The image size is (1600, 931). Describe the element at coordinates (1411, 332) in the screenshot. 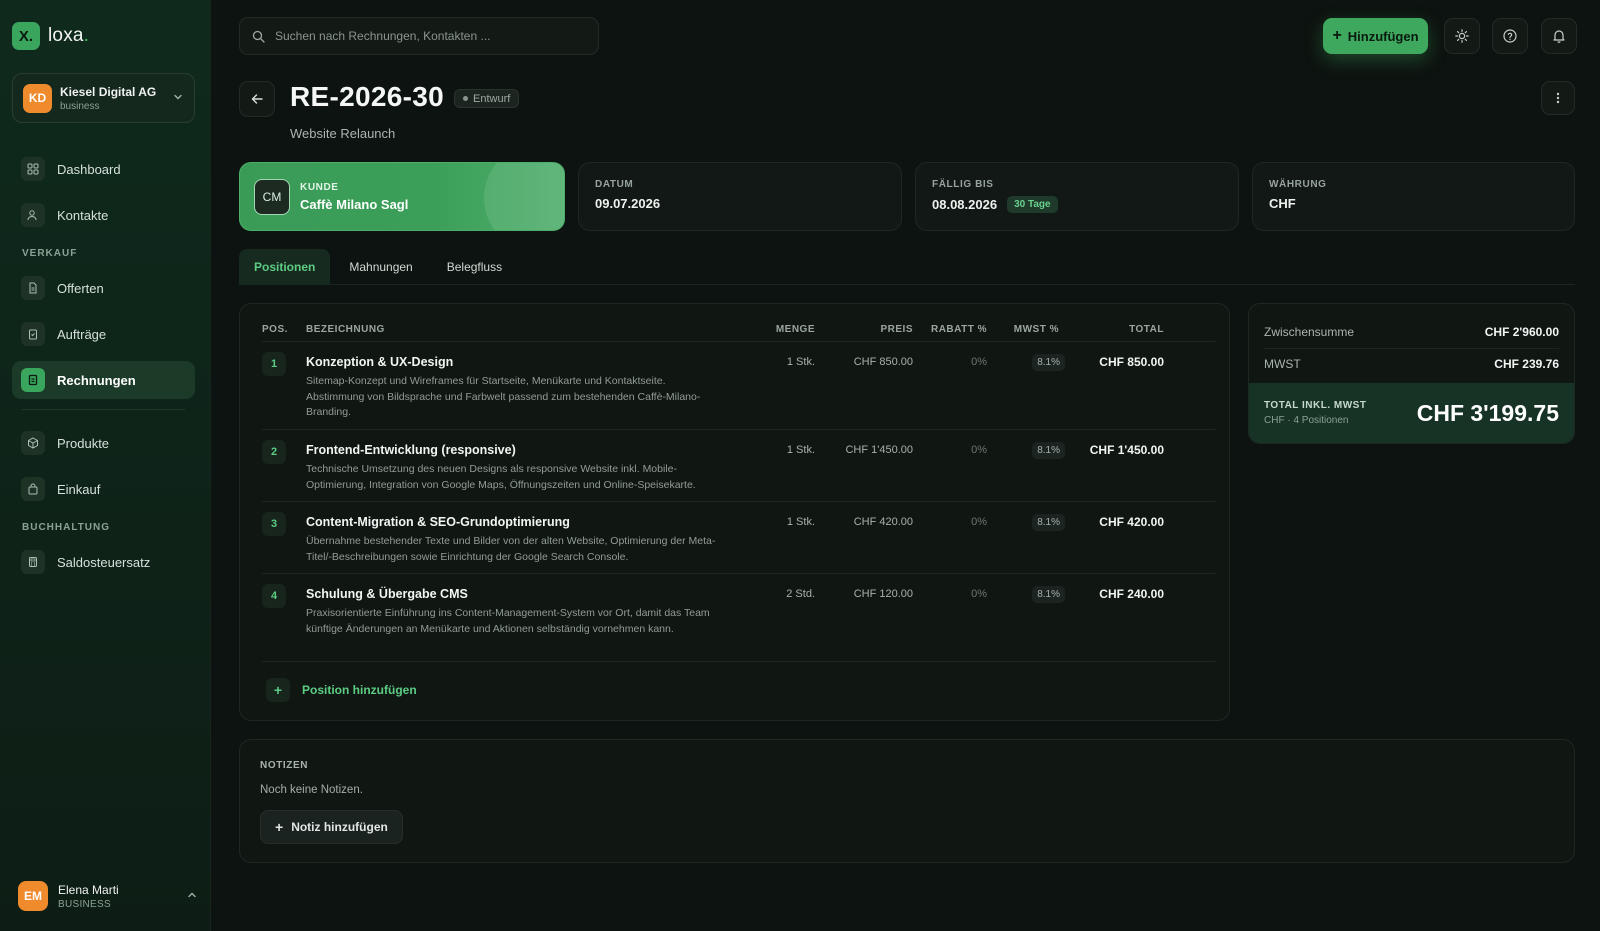

I see `subtotal-row: Zwischensumme CHF 2'960.00` at that location.